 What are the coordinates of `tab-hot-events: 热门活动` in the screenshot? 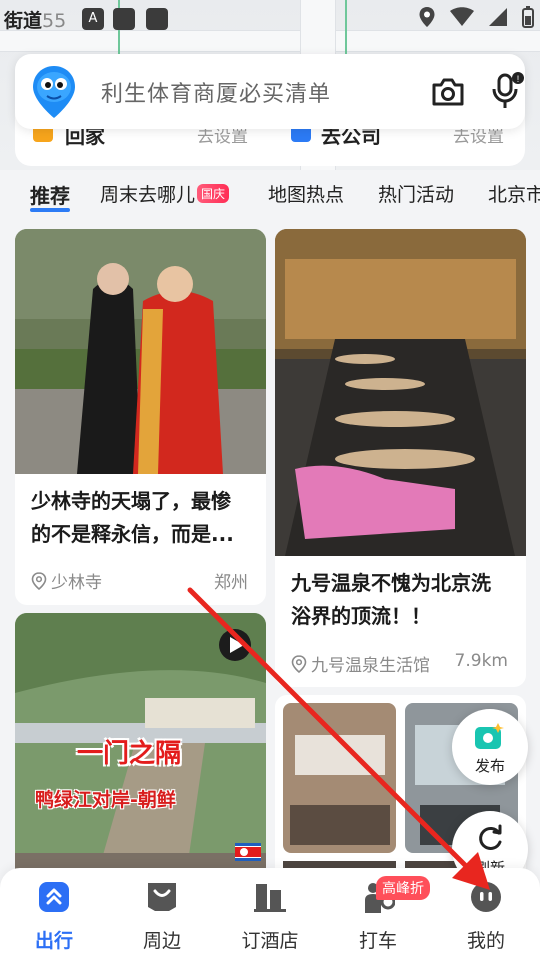 It's located at (416, 193).